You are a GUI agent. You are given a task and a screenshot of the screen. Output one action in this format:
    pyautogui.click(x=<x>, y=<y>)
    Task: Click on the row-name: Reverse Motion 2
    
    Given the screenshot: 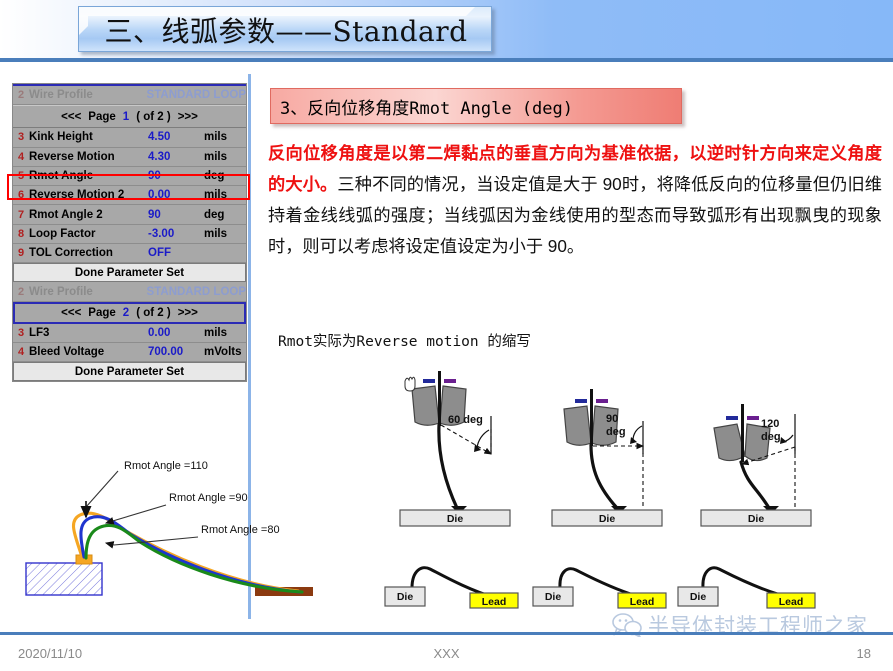 What is the action you would take?
    pyautogui.click(x=77, y=195)
    